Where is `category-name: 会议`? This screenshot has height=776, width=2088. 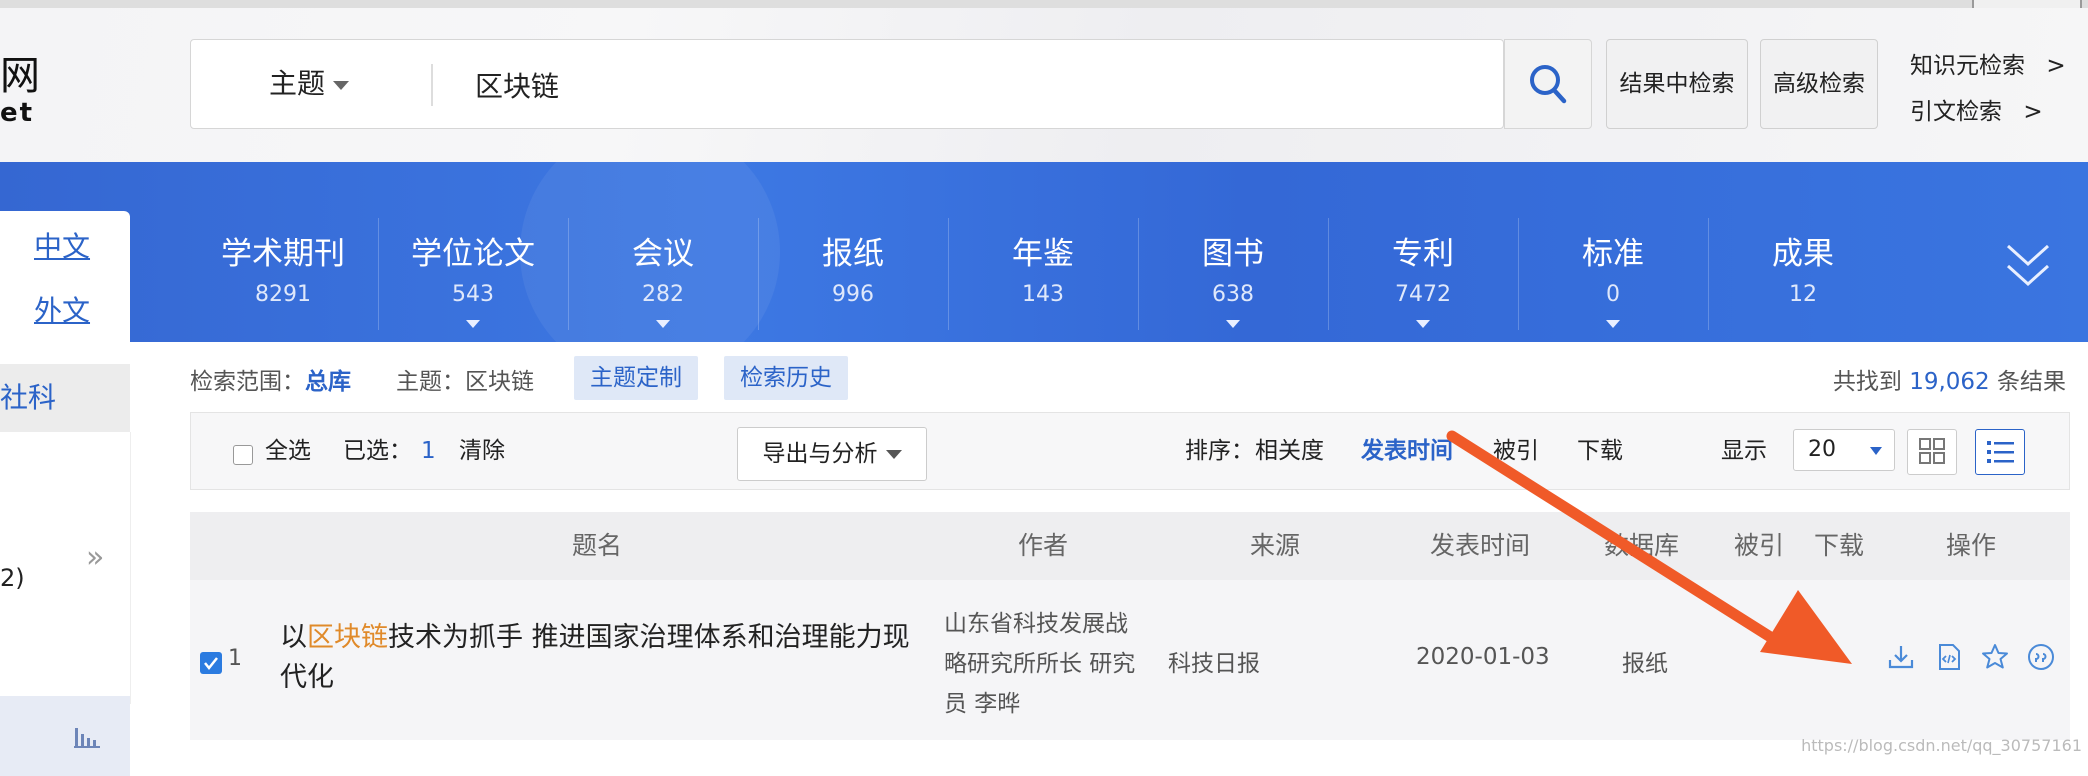
category-name: 会议 is located at coordinates (663, 254).